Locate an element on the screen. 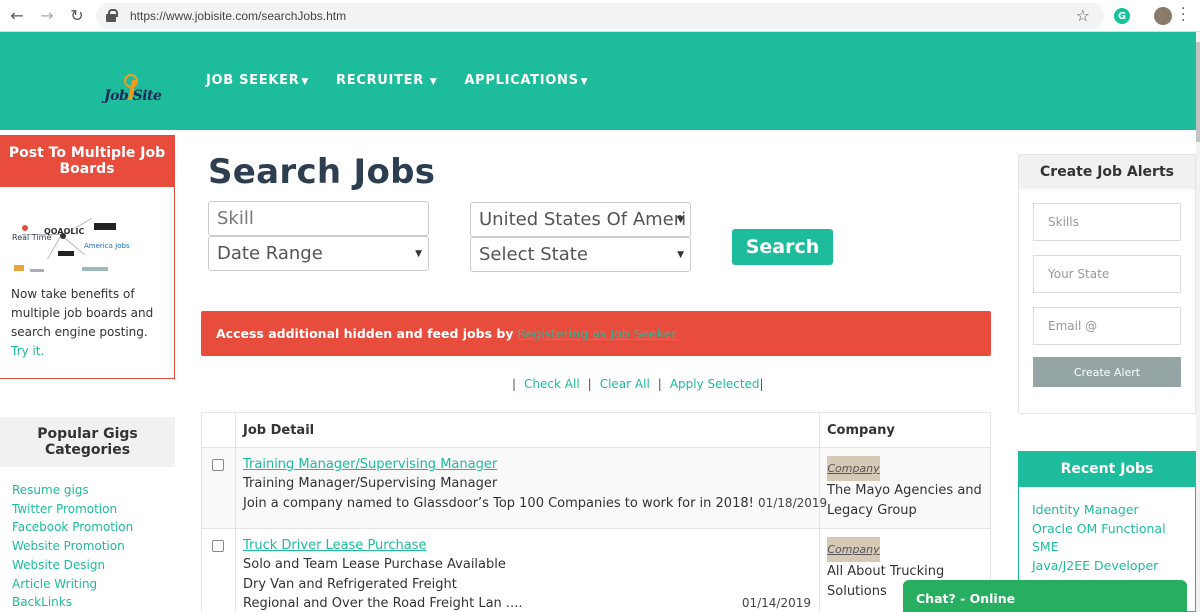 Image resolution: width=1200 pixels, height=612 pixels. header-job-detail: Job Detail is located at coordinates (528, 430).